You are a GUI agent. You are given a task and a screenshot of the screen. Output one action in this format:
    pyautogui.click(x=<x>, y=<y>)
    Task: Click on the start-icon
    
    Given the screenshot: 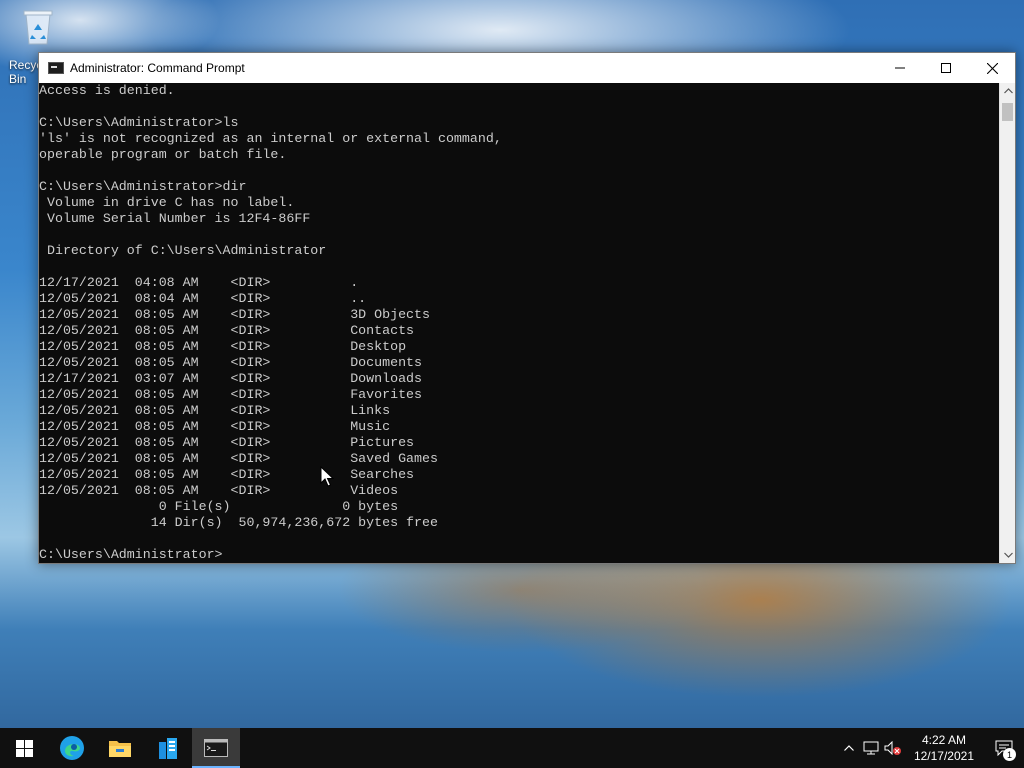 What is the action you would take?
    pyautogui.click(x=24, y=748)
    